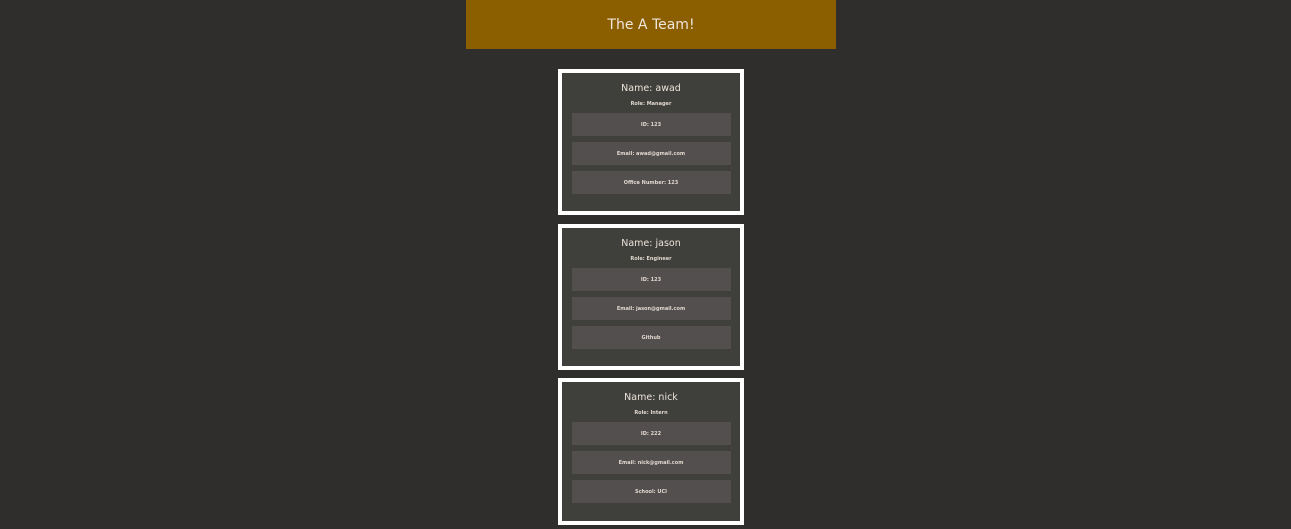 The width and height of the screenshot is (1291, 529). I want to click on page-title: The A Team!, so click(651, 24).